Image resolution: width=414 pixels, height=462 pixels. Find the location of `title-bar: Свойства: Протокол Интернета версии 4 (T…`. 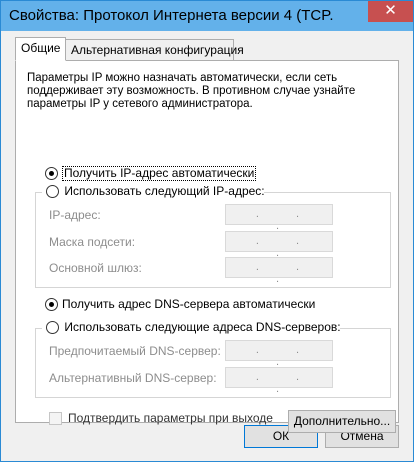

title-bar: Свойства: Протокол Интернета версии 4 (T… is located at coordinates (207, 16).